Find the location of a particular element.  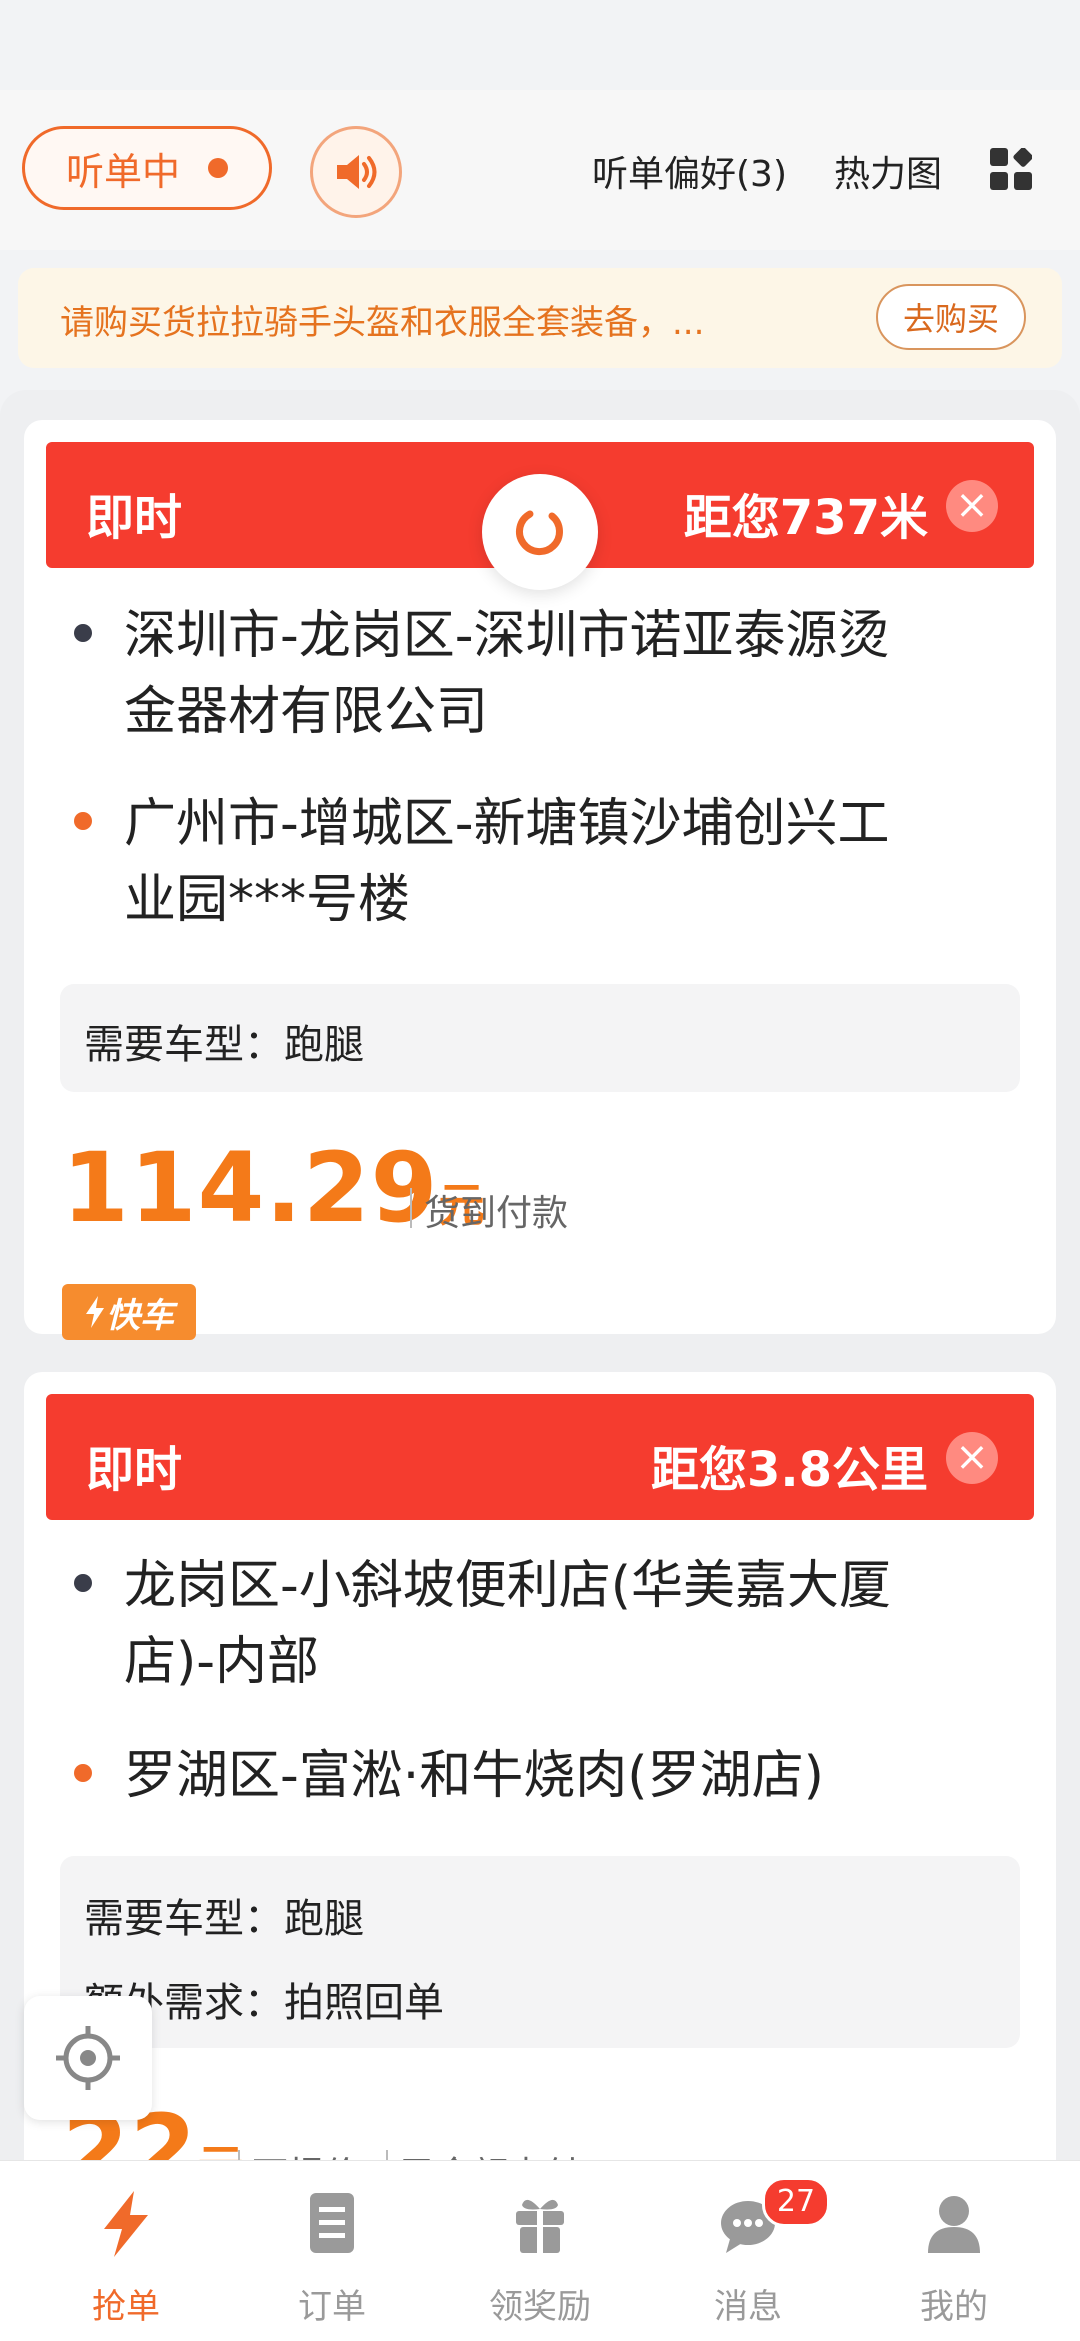

pickup-address-line: 金器材有限公司 is located at coordinates (306, 712).